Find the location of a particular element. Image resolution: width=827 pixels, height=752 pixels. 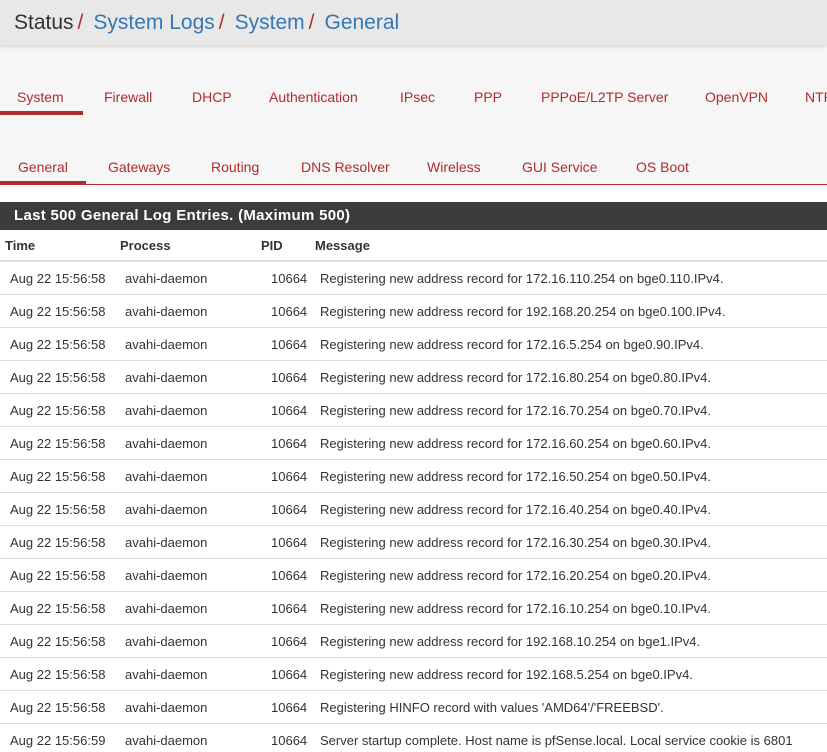

tab-ppp: PPP is located at coordinates (488, 97).